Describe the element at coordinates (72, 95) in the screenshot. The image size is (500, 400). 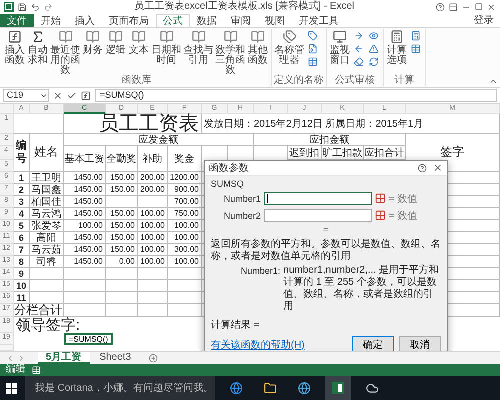
I see `check-icon` at that location.